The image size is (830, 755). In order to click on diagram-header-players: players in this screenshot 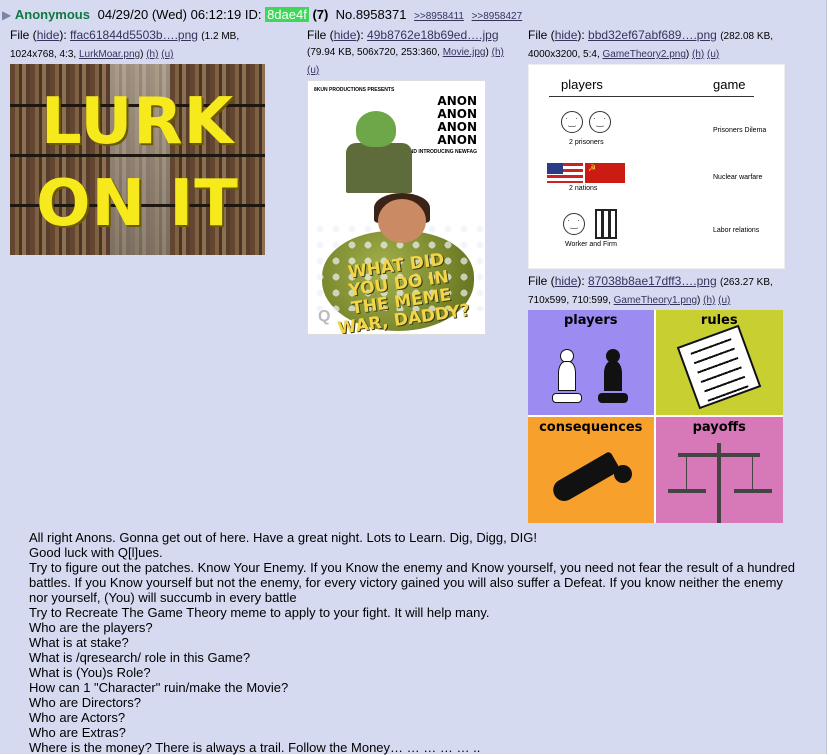, I will do `click(582, 84)`.